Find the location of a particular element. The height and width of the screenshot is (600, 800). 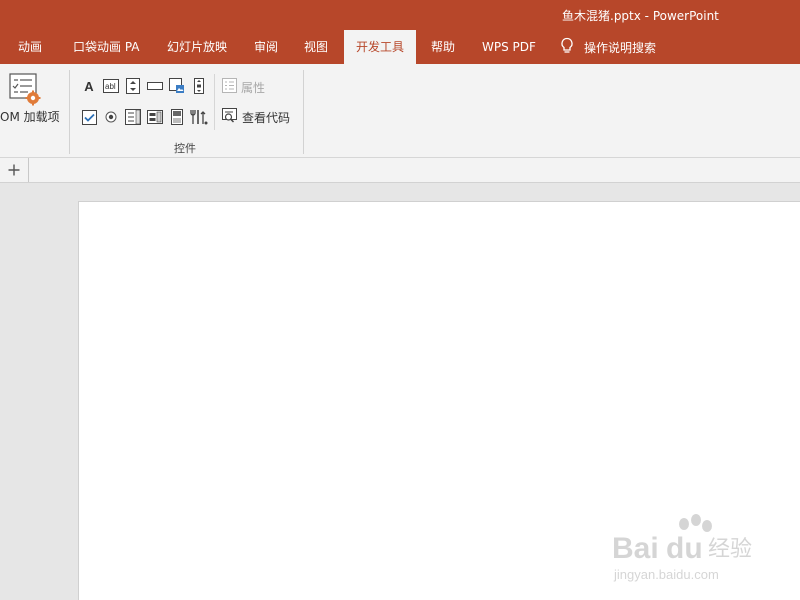

com-addins-label: OM 加载项 is located at coordinates (30, 117).